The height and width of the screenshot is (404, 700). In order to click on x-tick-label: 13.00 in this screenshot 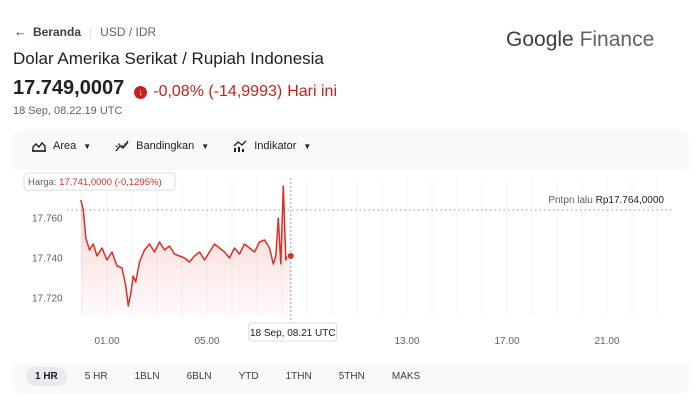, I will do `click(406, 341)`.